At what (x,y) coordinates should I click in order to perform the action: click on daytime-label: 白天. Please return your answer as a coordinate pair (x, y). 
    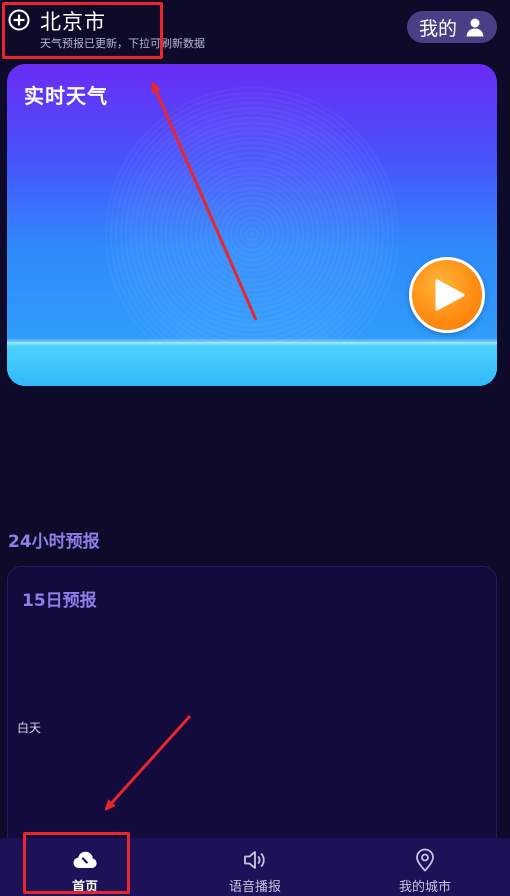
    Looking at the image, I should click on (29, 728).